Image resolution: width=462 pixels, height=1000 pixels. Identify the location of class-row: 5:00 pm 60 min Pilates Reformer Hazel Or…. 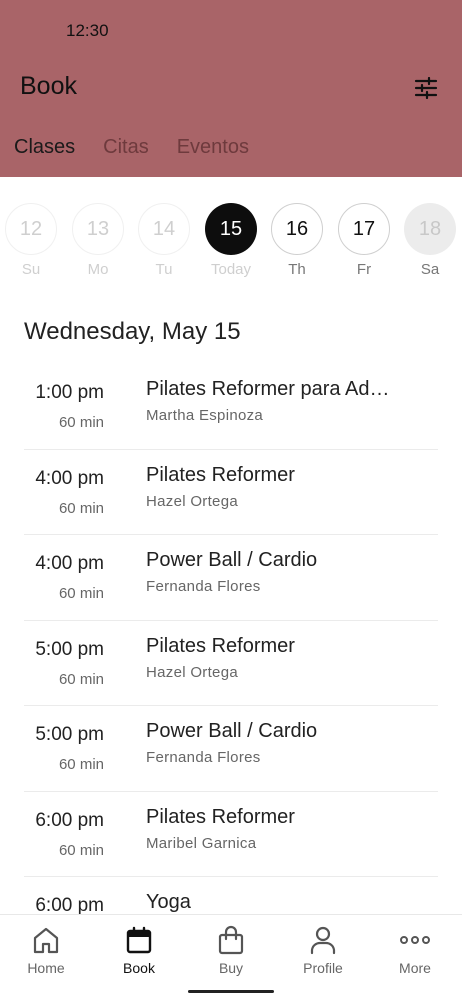
(231, 663).